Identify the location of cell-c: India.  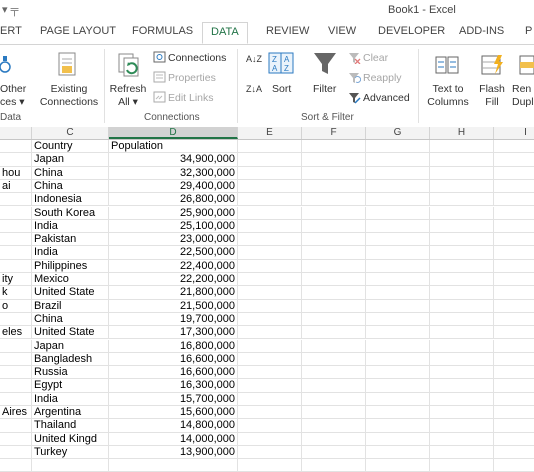
(70, 253).